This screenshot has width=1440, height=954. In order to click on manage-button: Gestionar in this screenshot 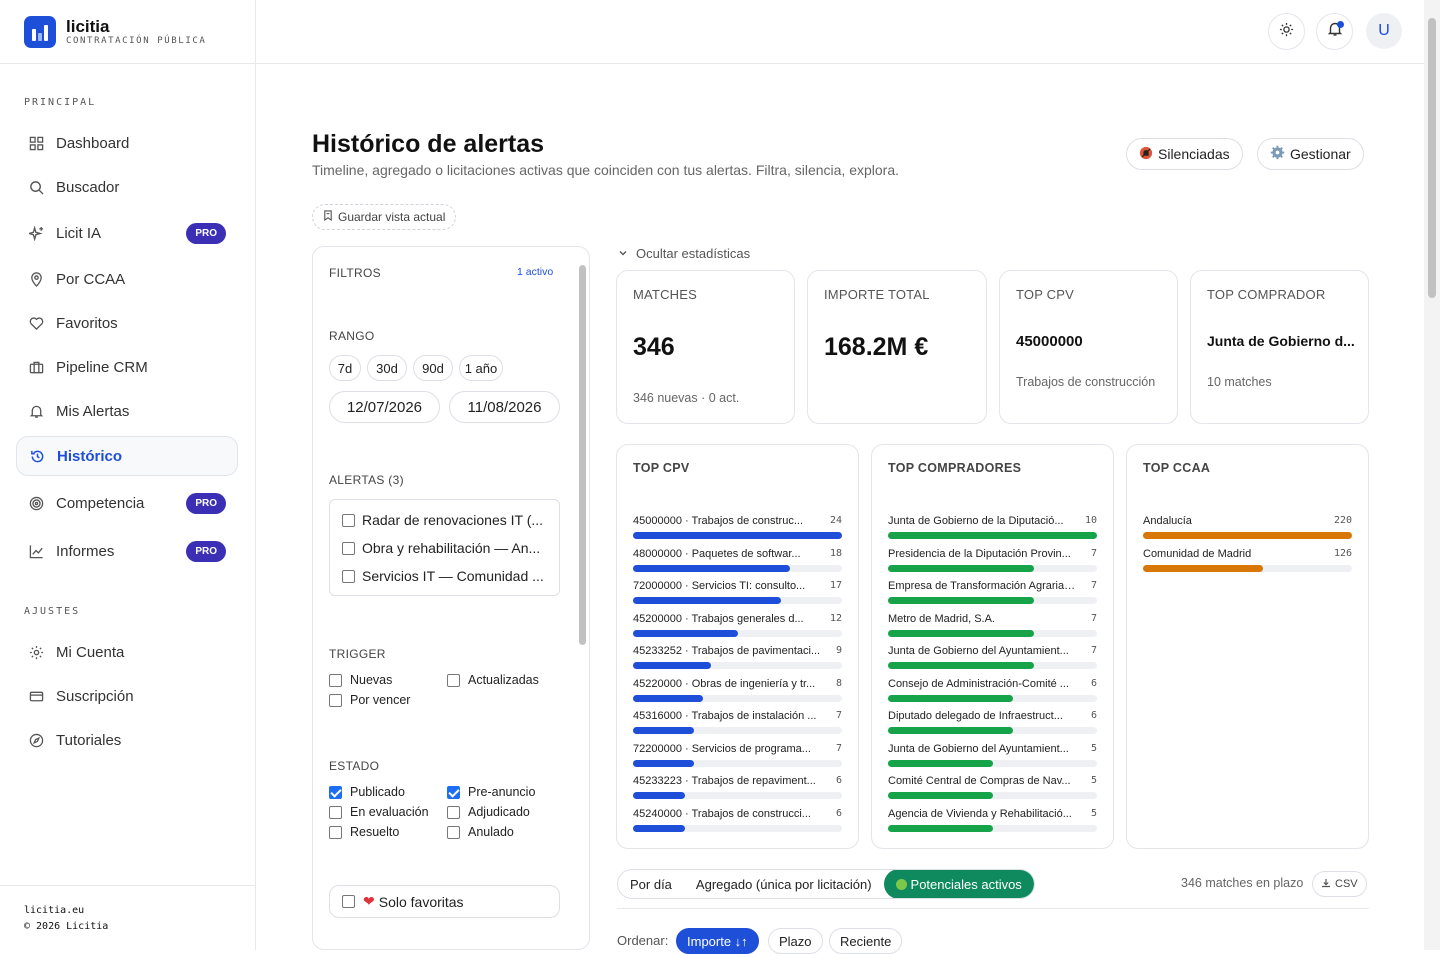, I will do `click(1310, 154)`.